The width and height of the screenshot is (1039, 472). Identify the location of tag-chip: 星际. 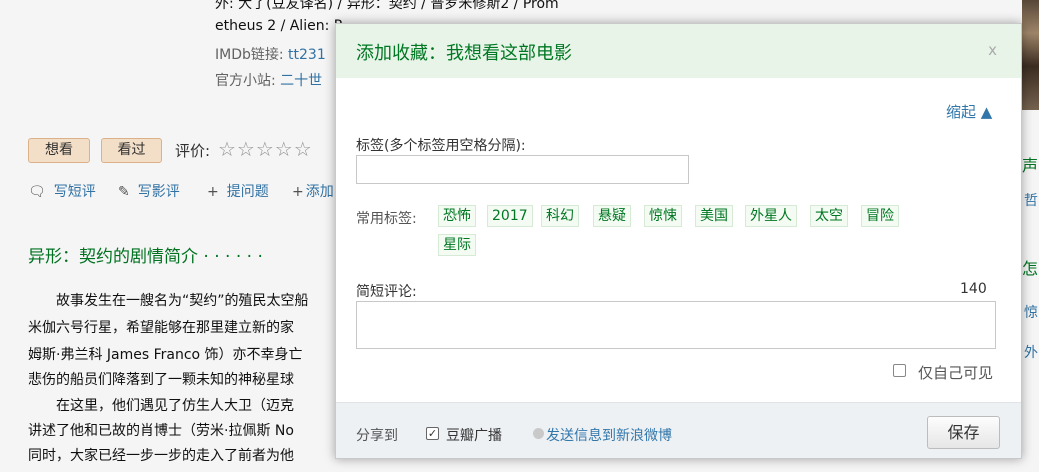
(457, 245).